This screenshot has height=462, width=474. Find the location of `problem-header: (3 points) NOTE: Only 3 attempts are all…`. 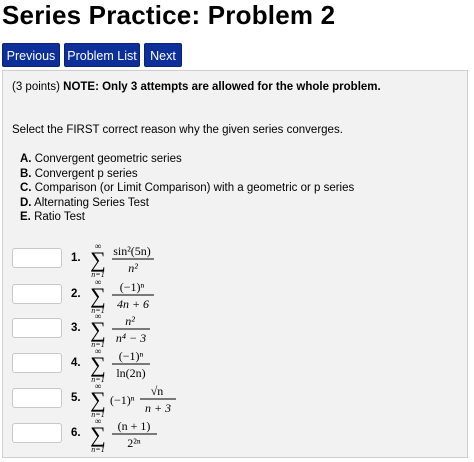

problem-header: (3 points) NOTE: Only 3 attempts are all… is located at coordinates (196, 87).